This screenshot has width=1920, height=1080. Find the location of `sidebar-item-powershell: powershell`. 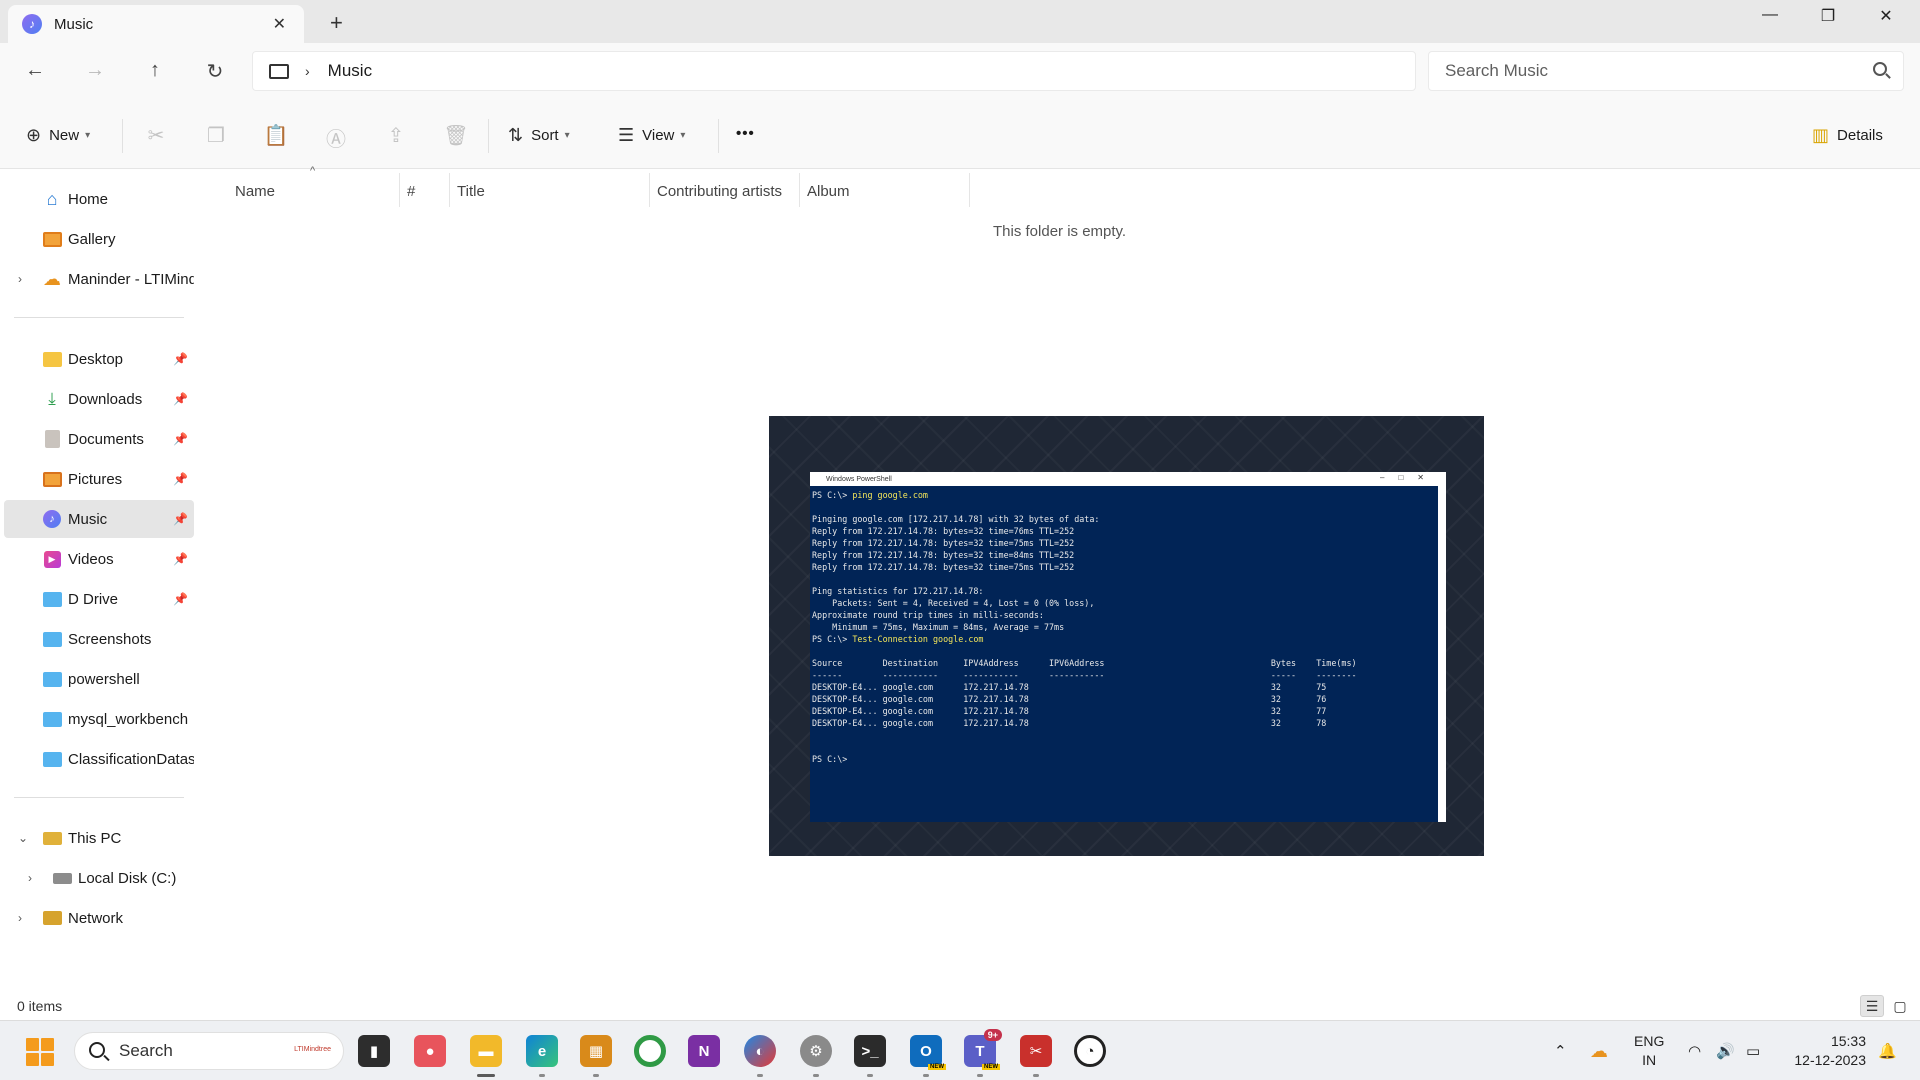

sidebar-item-powershell: powershell is located at coordinates (99, 679).